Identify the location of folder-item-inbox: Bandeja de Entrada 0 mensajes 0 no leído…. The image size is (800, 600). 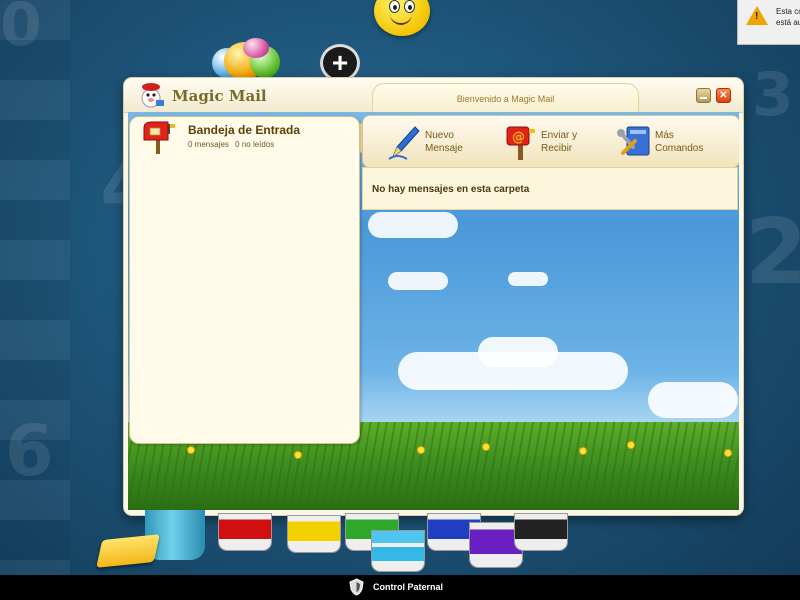
(244, 137).